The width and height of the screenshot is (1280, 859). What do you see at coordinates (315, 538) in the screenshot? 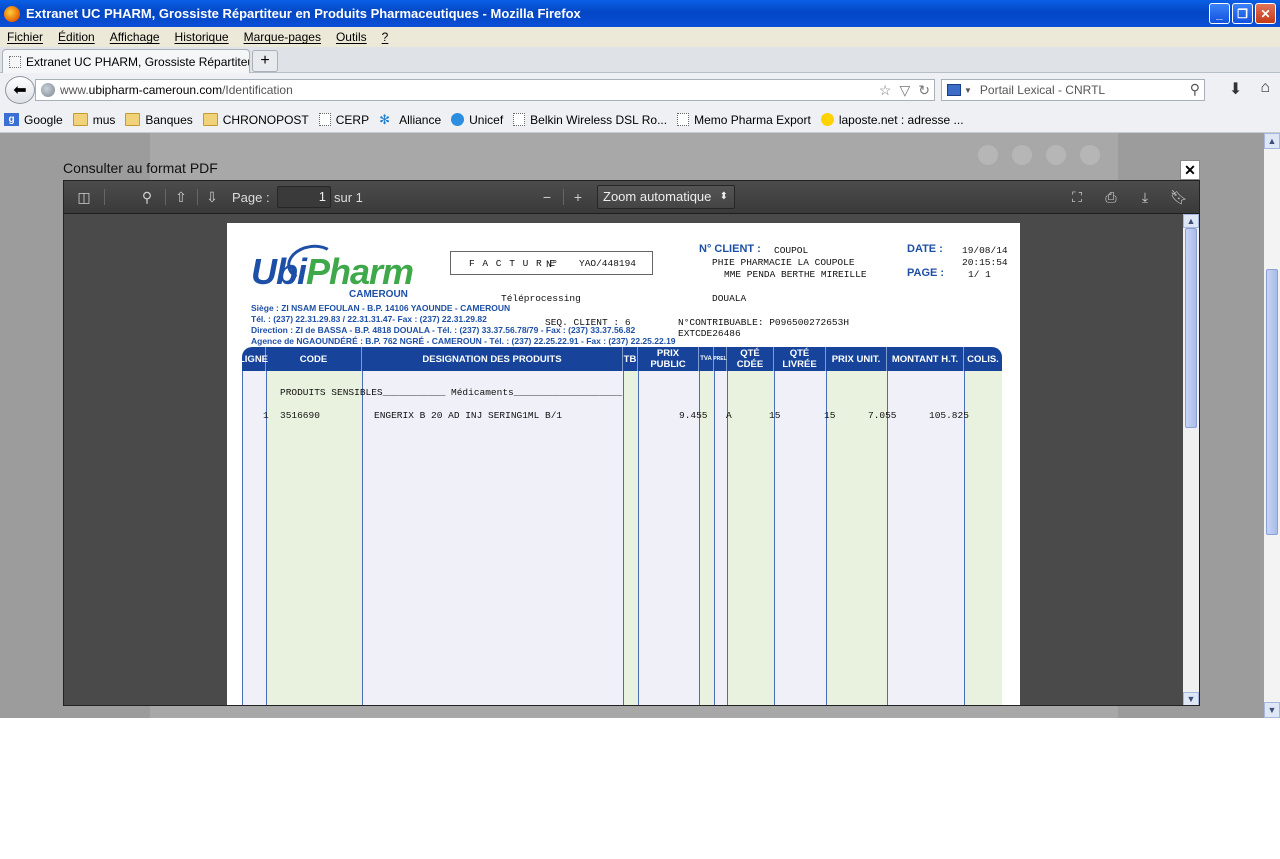
I see `col-code` at bounding box center [315, 538].